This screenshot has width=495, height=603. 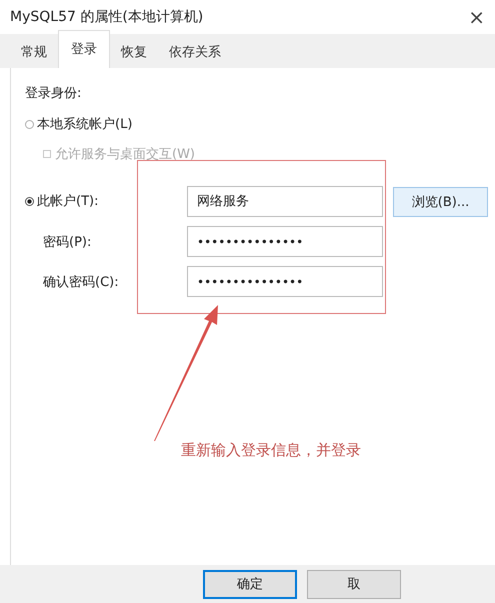 What do you see at coordinates (53, 93) in the screenshot?
I see `section-label: 登录身份:` at bounding box center [53, 93].